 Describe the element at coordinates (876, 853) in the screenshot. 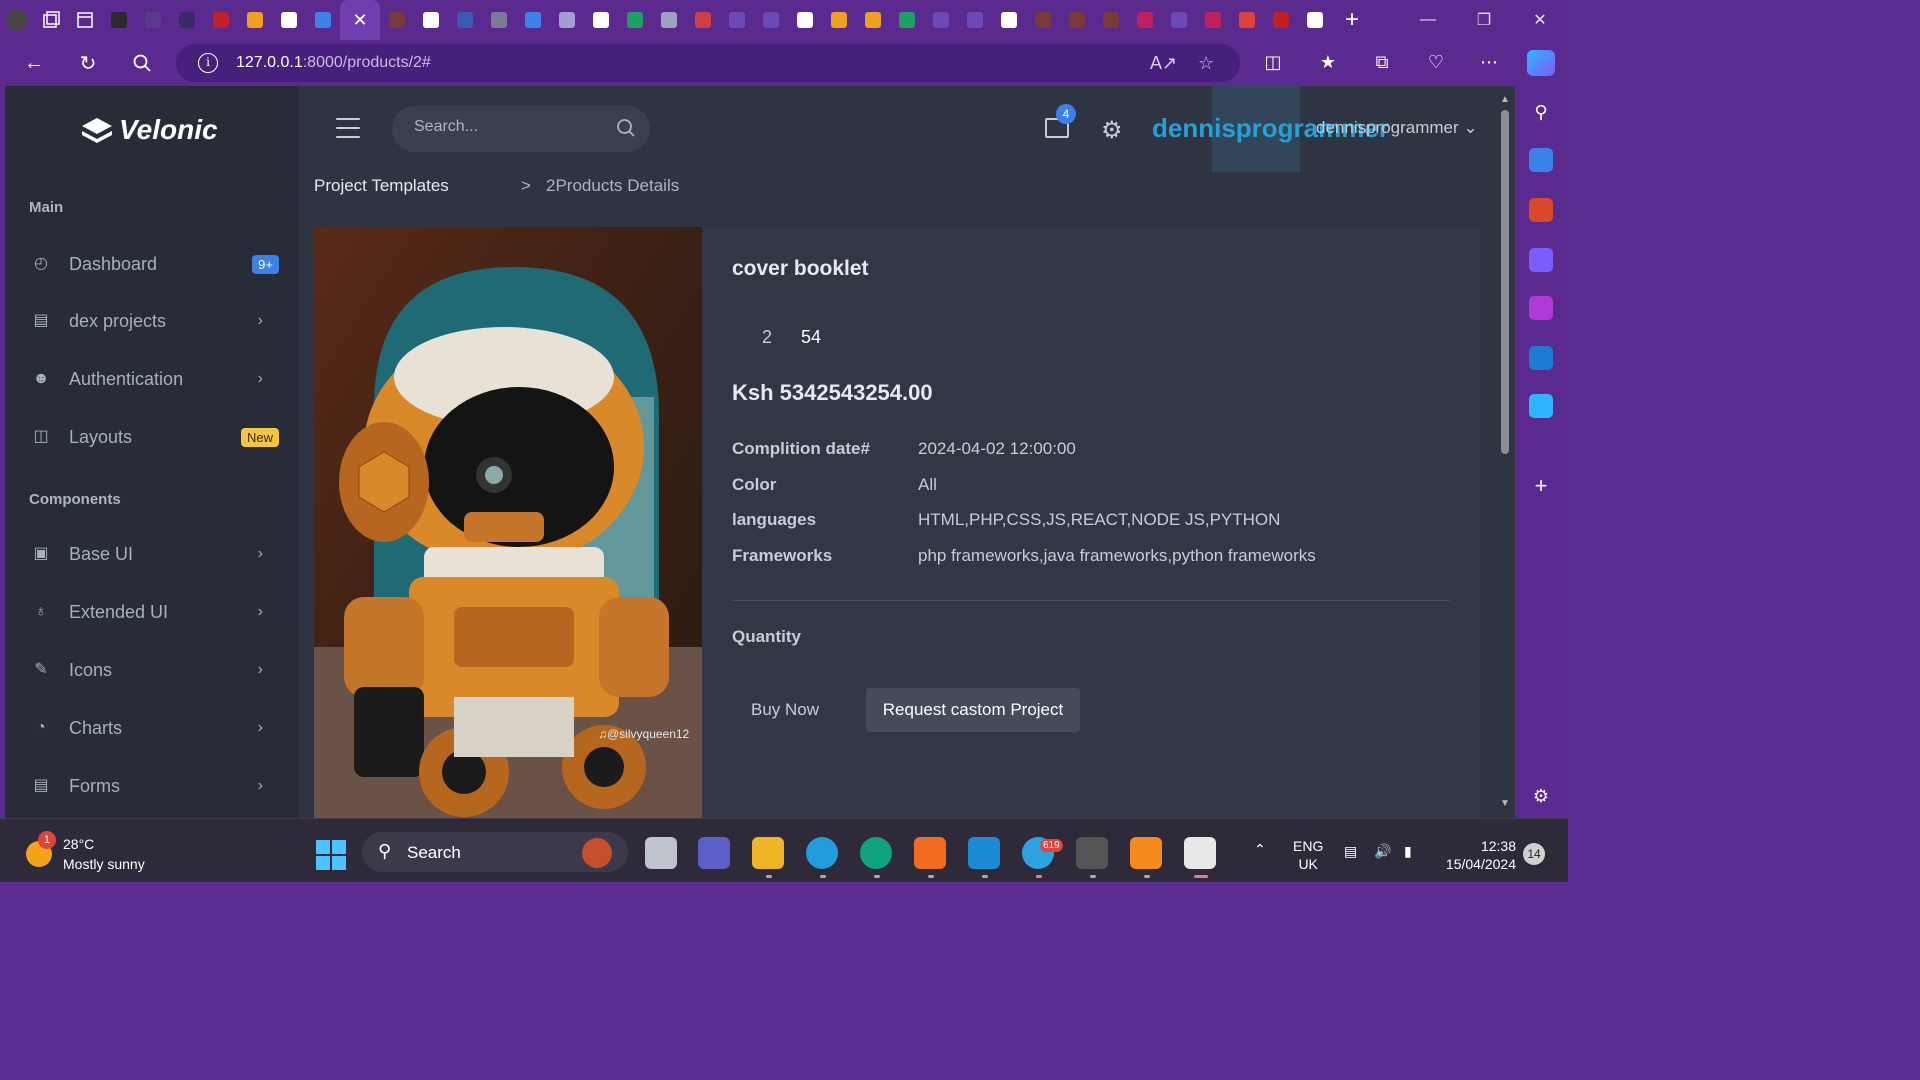

I see `chatgpt-icon` at that location.